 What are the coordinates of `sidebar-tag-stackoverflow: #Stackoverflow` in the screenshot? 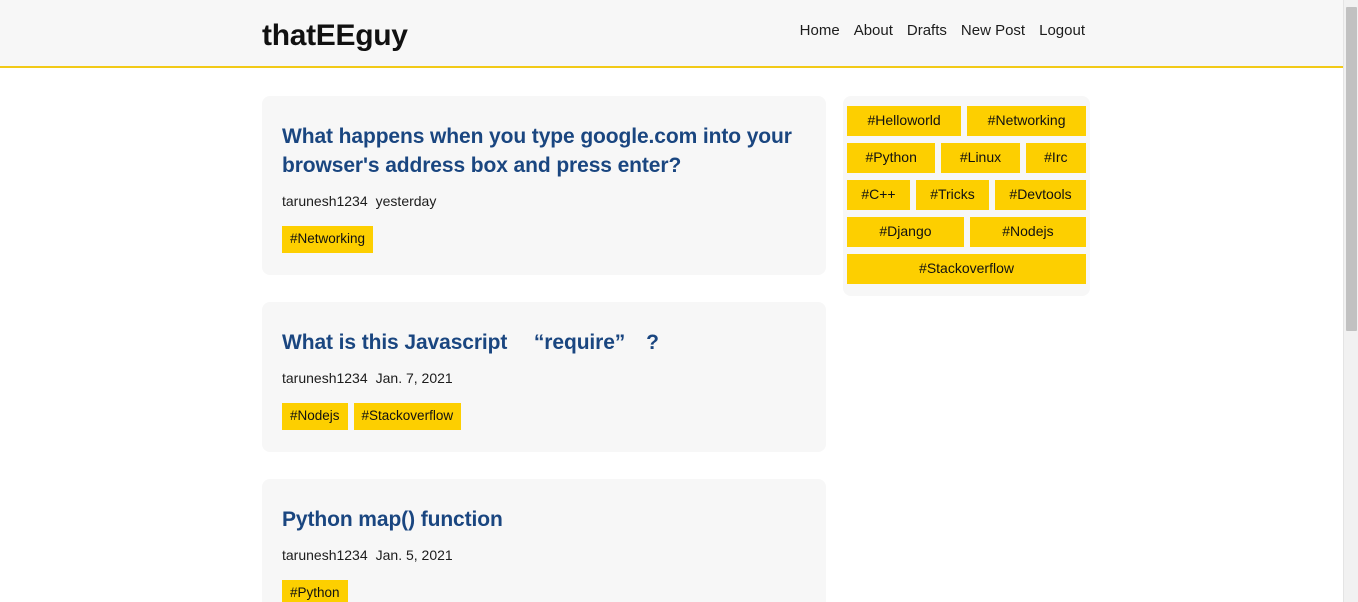 It's located at (966, 269).